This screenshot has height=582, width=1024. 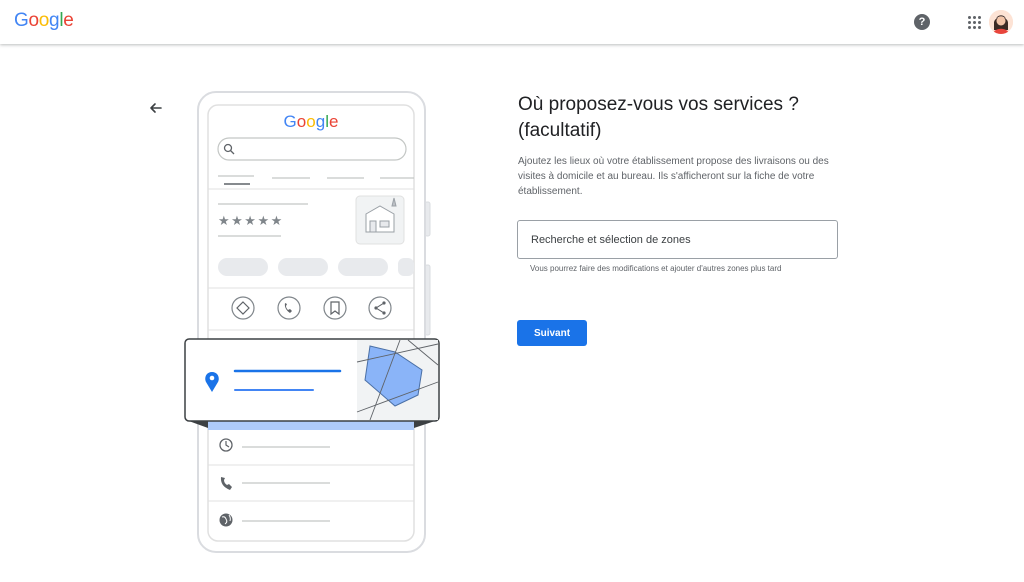 I want to click on service-area-field, so click(x=677, y=239).